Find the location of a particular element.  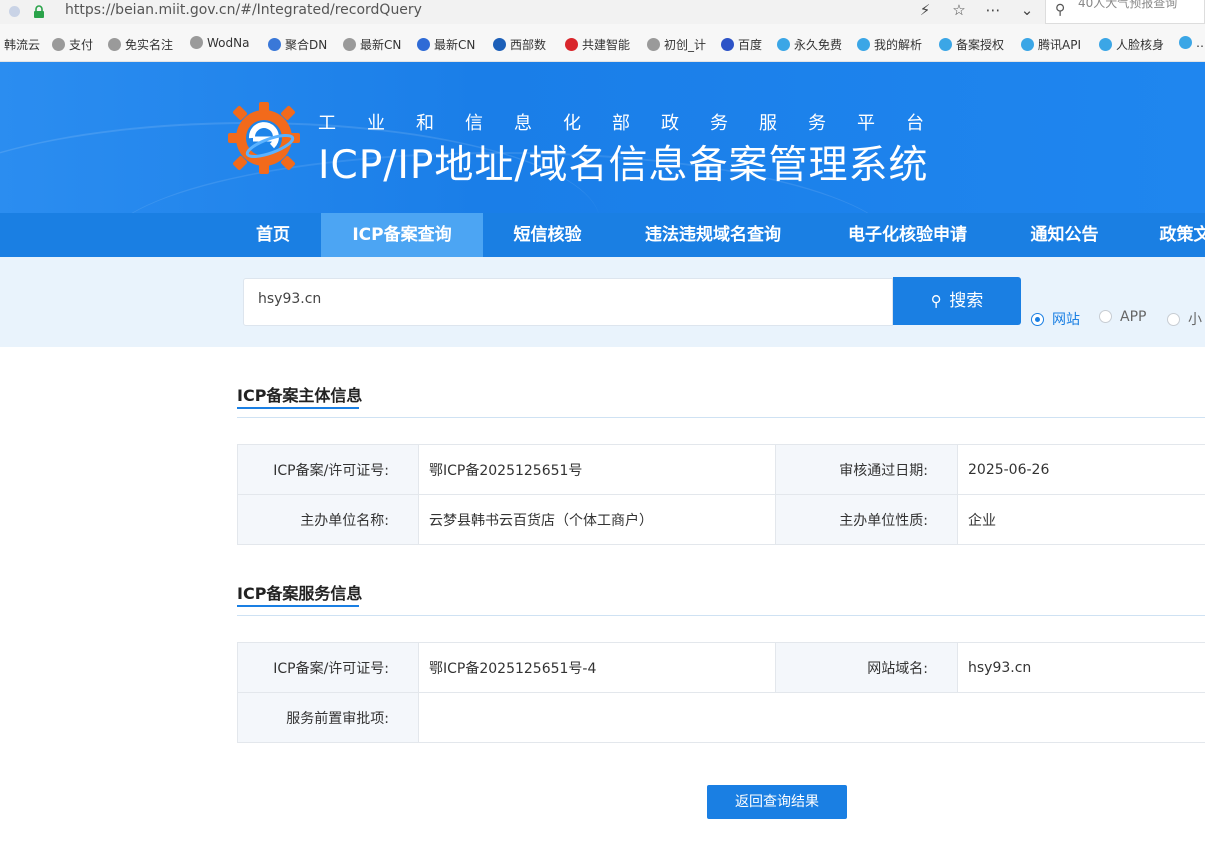

bookmark-item: 腾讯API is located at coordinates (1057, 44).